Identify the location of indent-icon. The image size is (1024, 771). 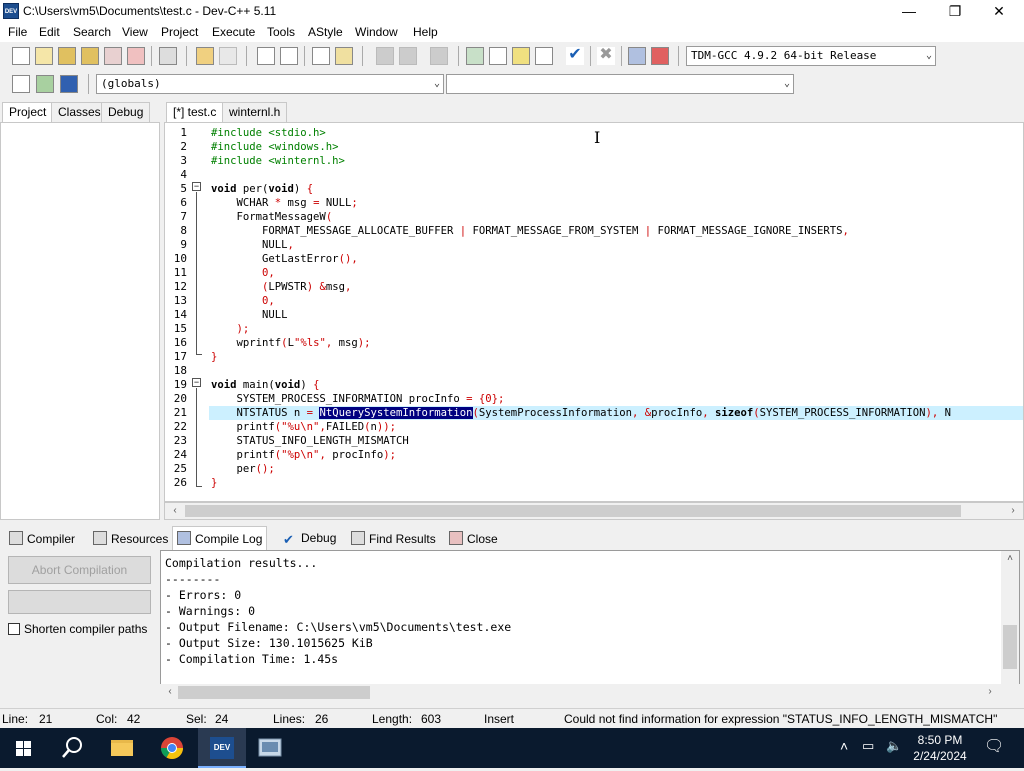
(408, 56).